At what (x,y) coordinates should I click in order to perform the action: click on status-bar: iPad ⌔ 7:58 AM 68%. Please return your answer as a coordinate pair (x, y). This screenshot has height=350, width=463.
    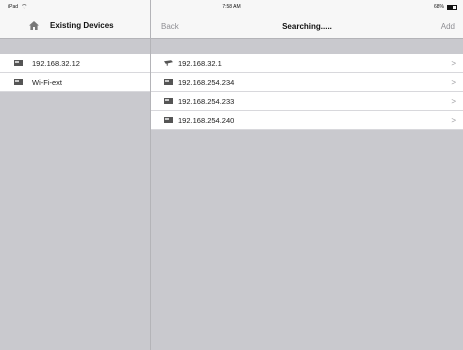
    Looking at the image, I should click on (231, 6).